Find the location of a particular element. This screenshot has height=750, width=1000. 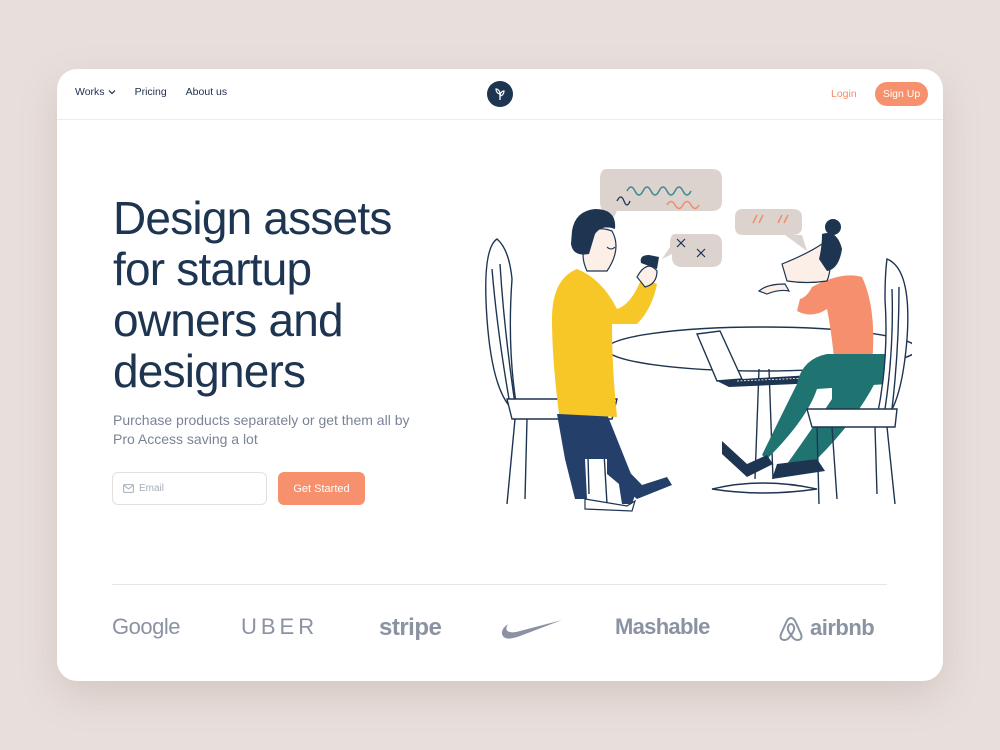

brand-mashable: Mashable is located at coordinates (662, 627).